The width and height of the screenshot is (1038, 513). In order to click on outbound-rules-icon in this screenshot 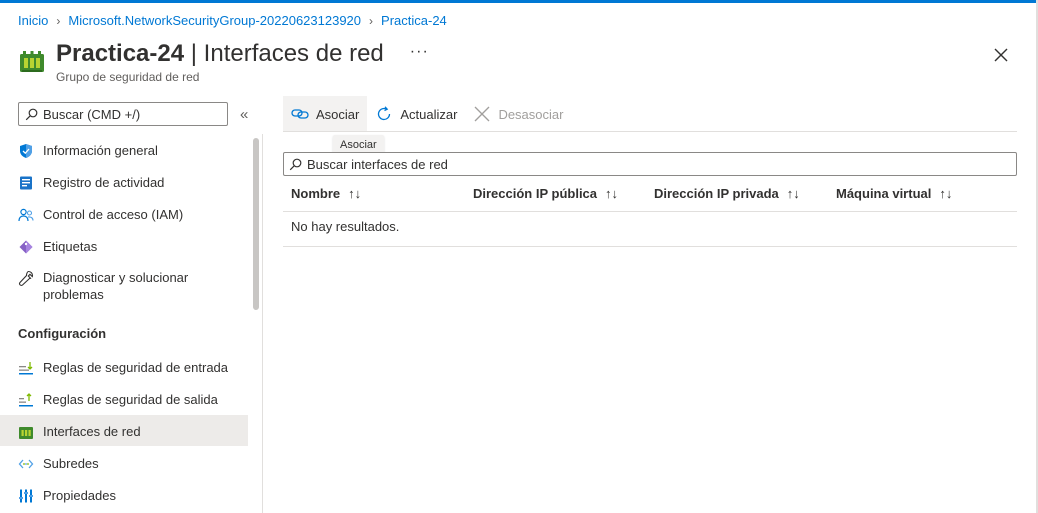, I will do `click(26, 400)`.